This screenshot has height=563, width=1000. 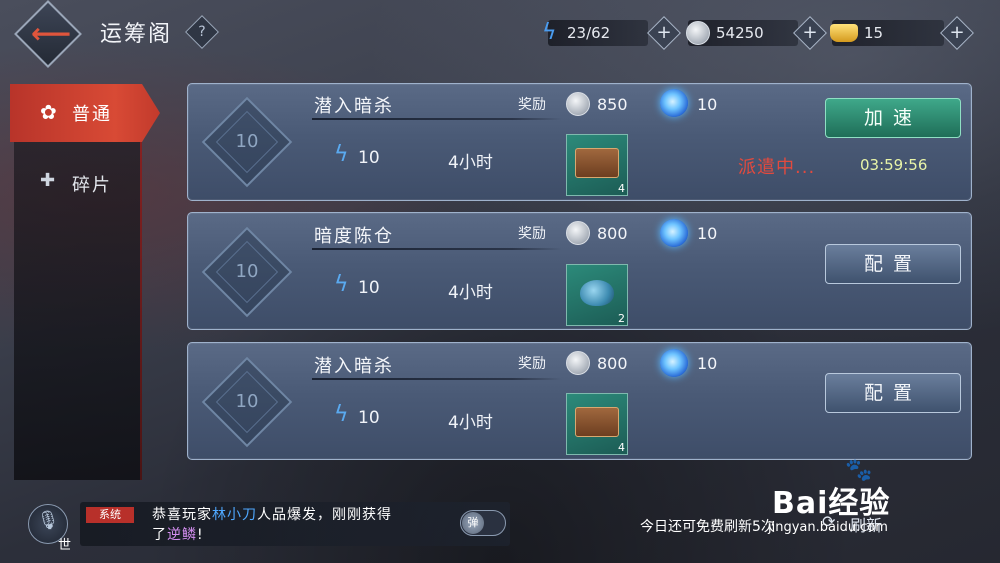 I want to click on gold-value: 15, so click(x=874, y=33).